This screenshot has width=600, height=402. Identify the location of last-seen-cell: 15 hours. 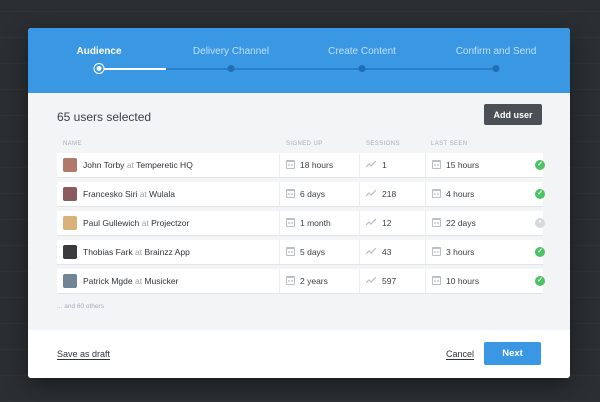
(463, 165).